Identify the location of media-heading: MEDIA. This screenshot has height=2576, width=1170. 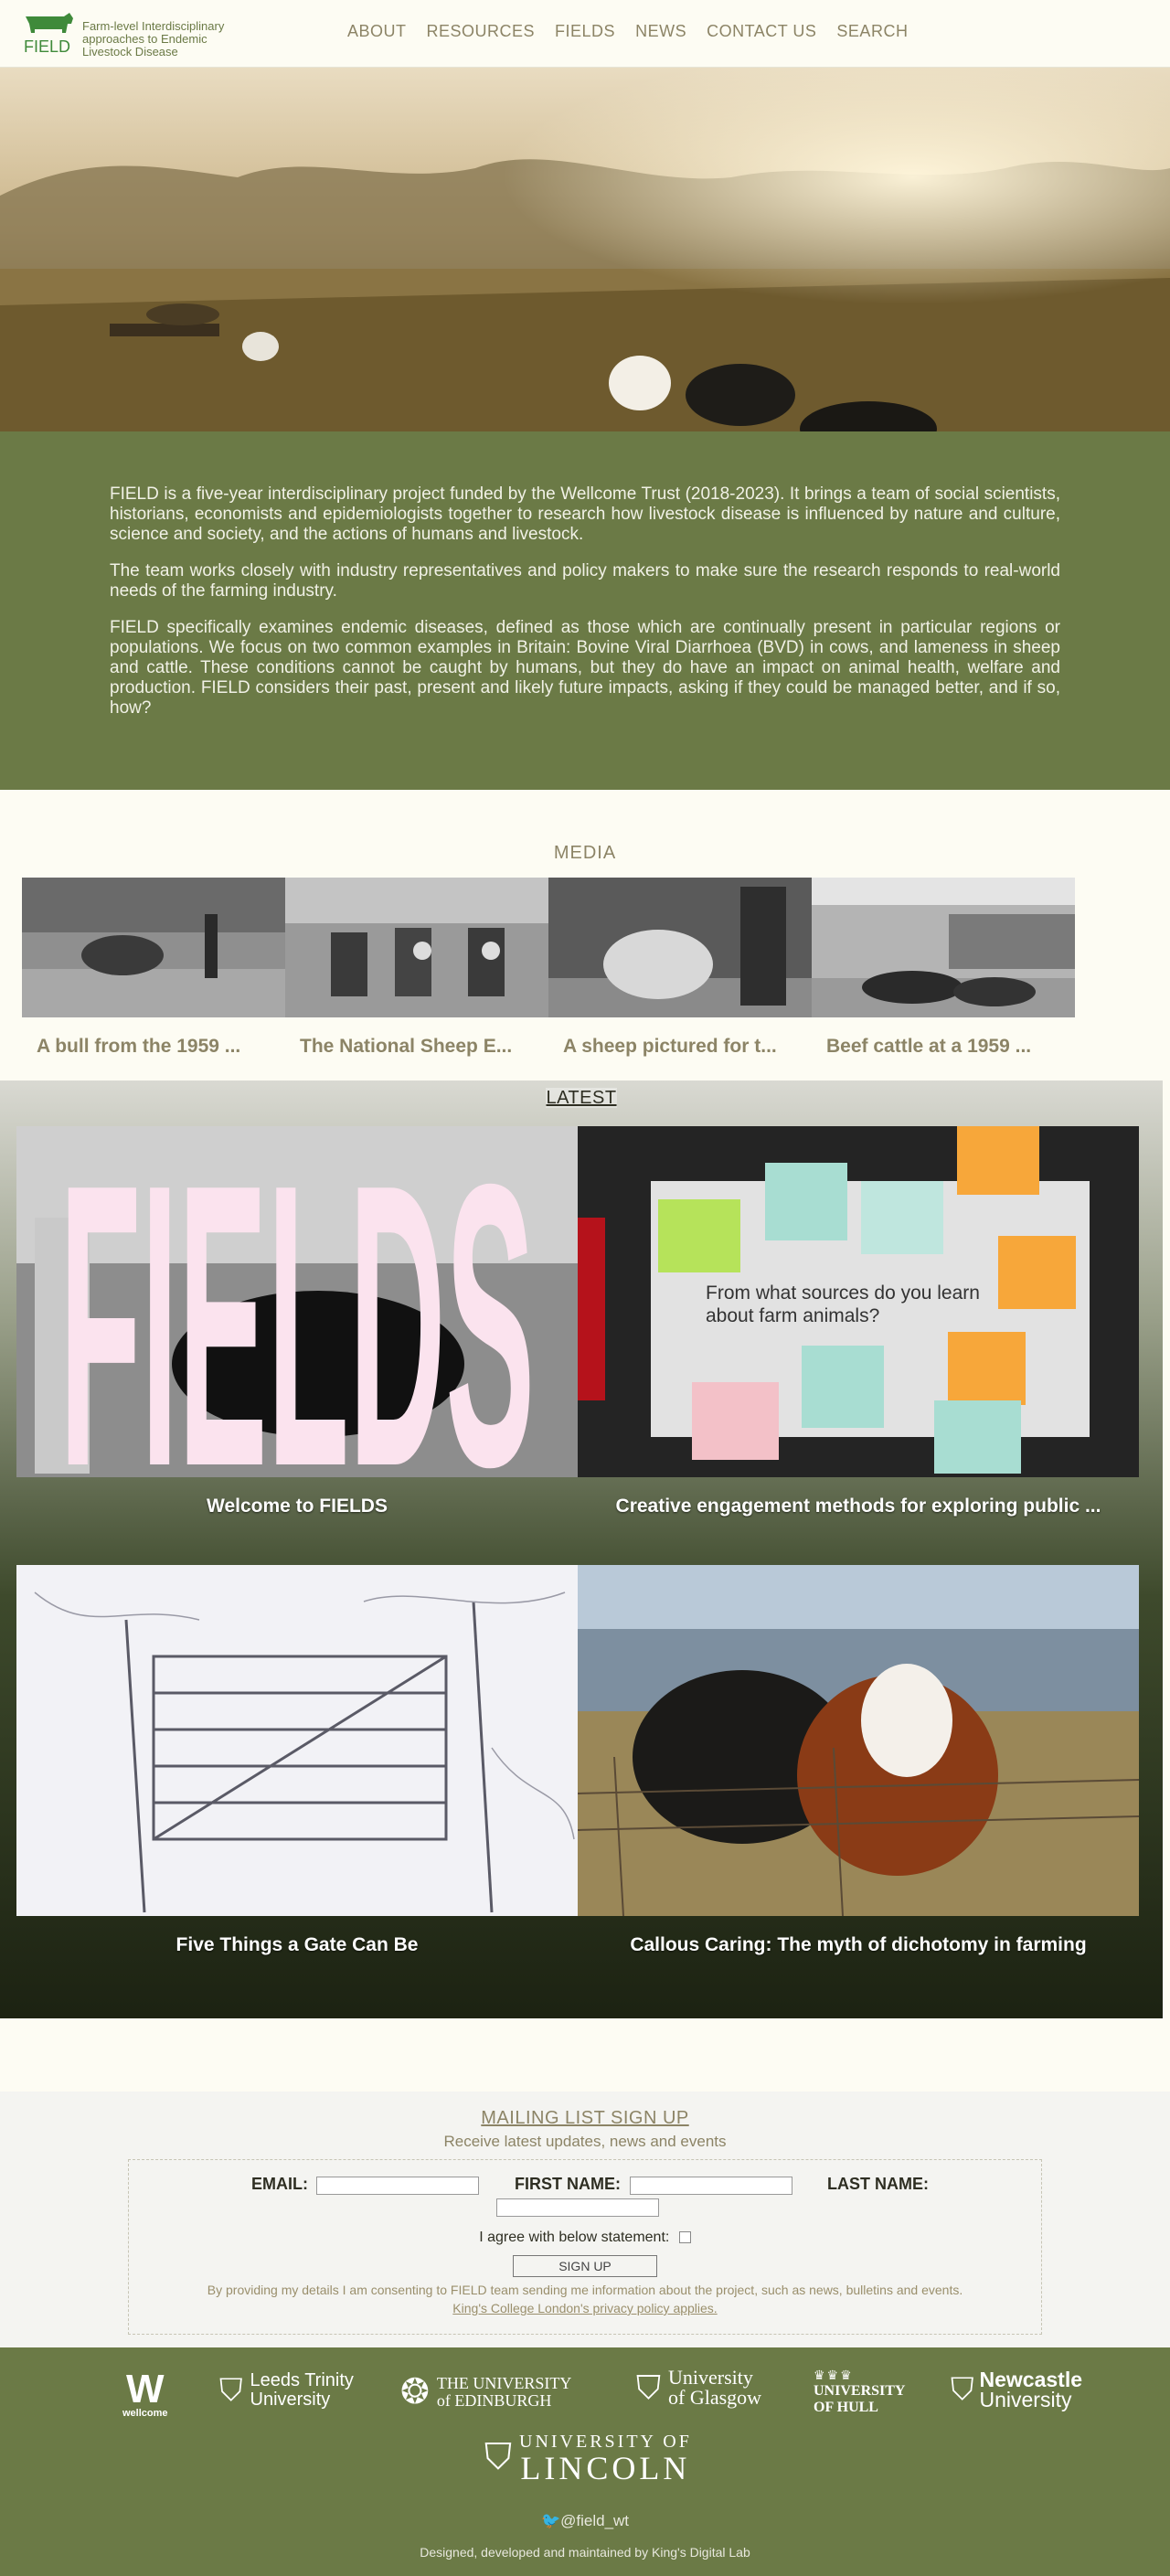
(585, 853).